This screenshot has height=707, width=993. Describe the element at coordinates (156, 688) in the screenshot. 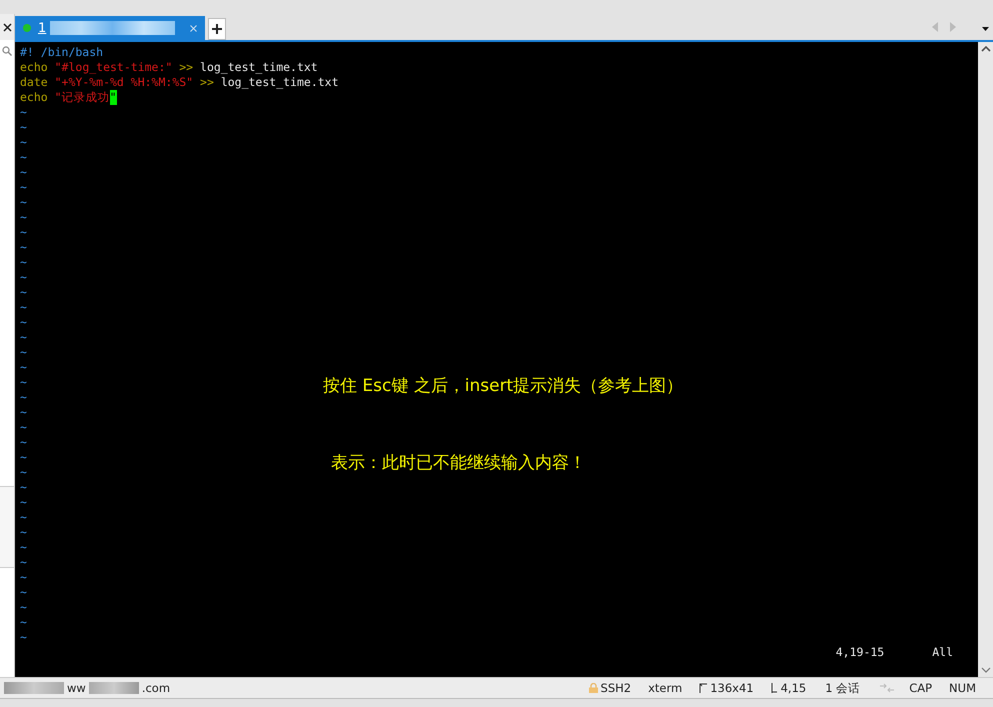

I see `host-text: .com` at that location.